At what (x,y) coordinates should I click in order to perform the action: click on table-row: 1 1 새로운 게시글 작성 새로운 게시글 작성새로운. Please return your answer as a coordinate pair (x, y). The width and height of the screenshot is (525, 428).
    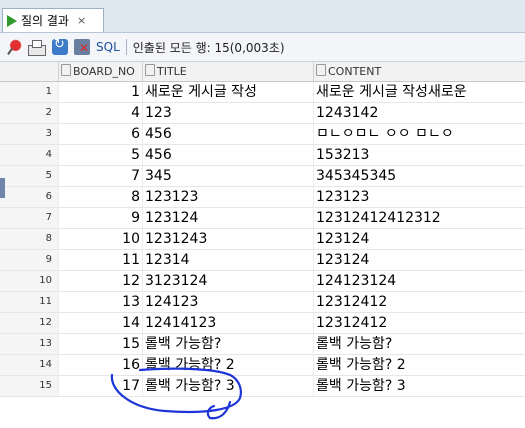
    Looking at the image, I should click on (262, 92).